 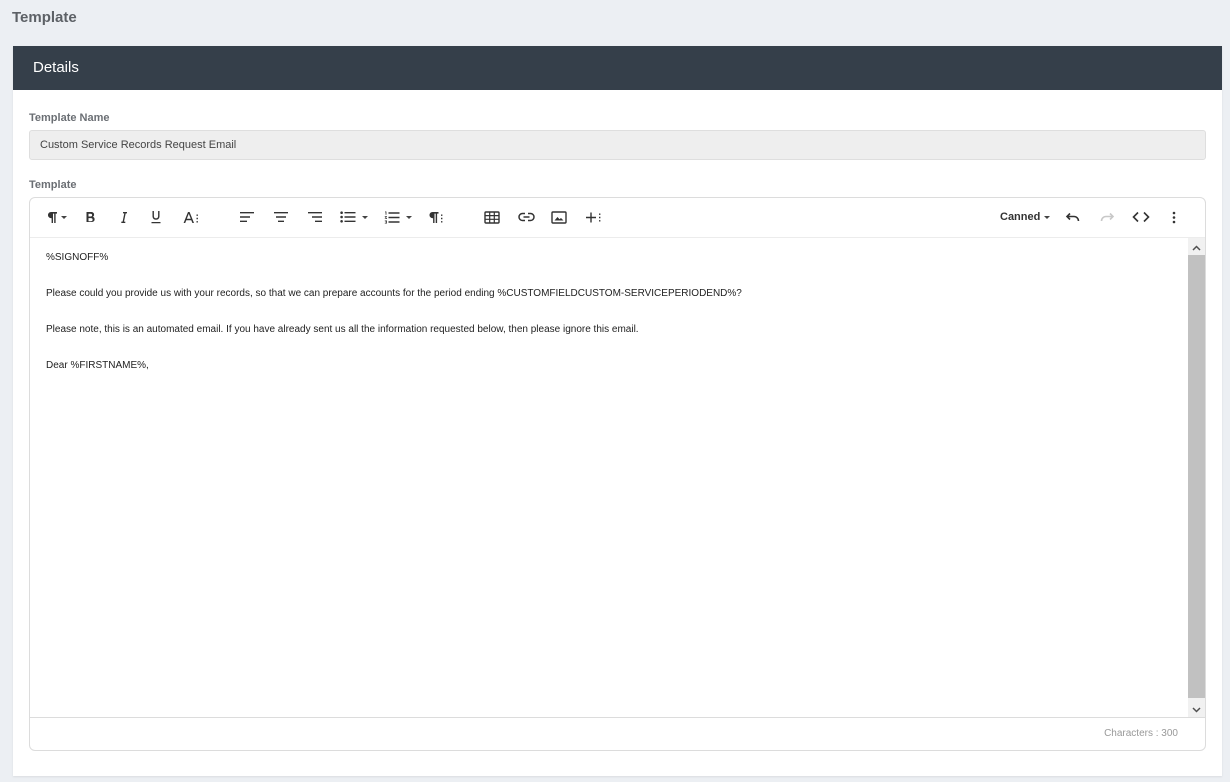 What do you see at coordinates (69, 118) in the screenshot?
I see `template-name-label: Template Name` at bounding box center [69, 118].